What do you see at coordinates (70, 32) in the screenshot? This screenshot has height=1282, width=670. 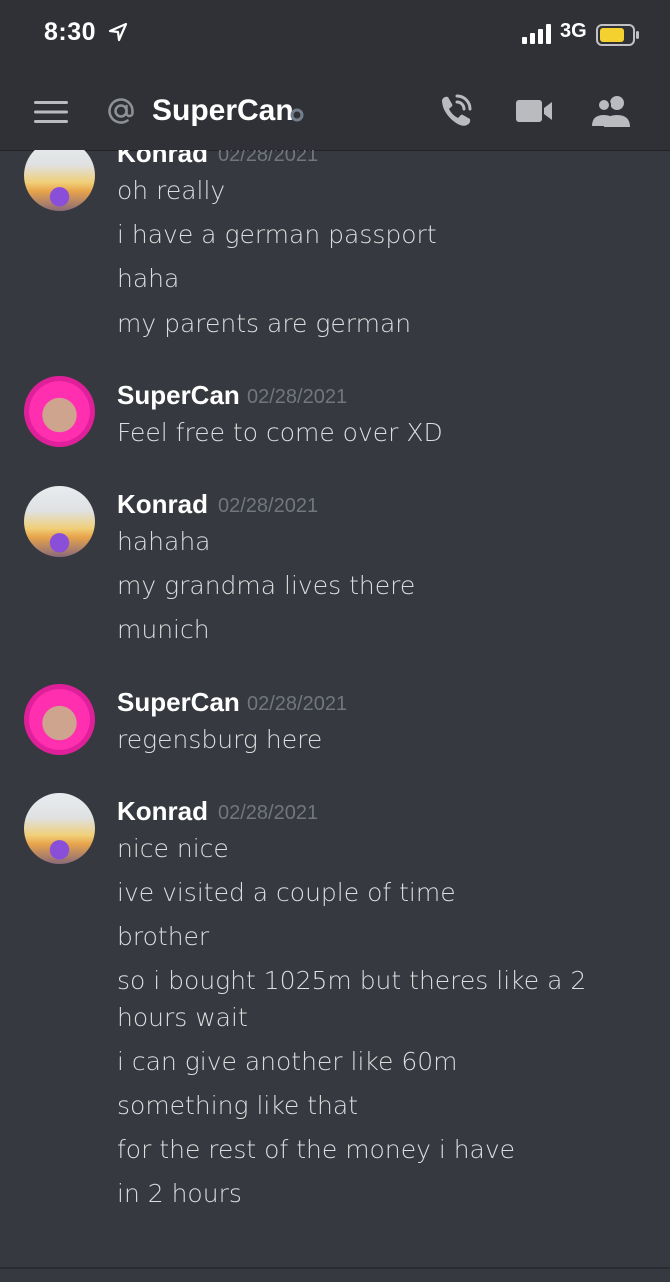 I see `status-time: 8:30` at bounding box center [70, 32].